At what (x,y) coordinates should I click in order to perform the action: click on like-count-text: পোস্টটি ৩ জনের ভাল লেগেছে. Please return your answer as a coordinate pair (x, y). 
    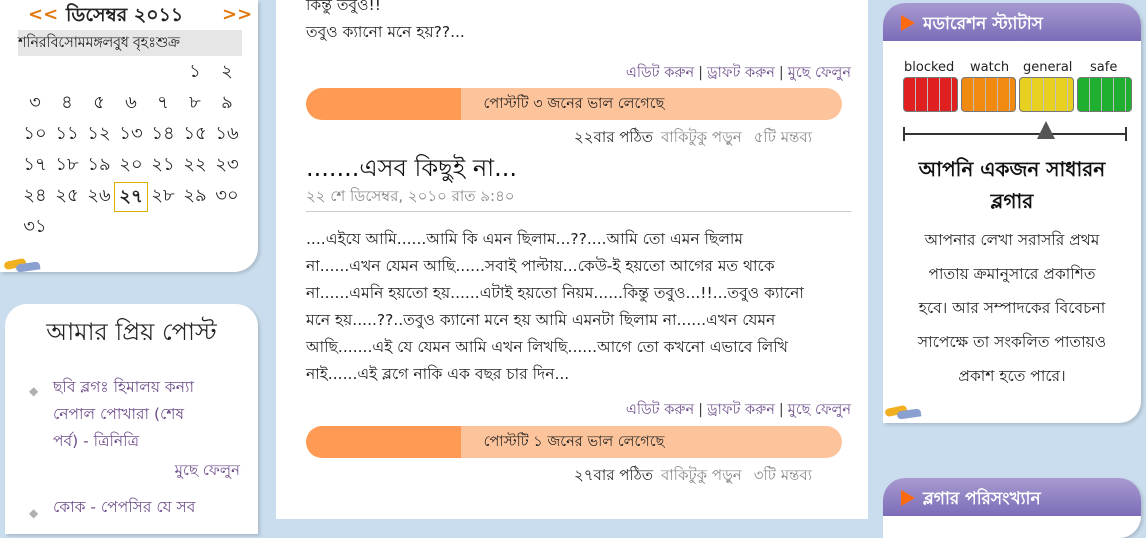
    Looking at the image, I should click on (574, 104).